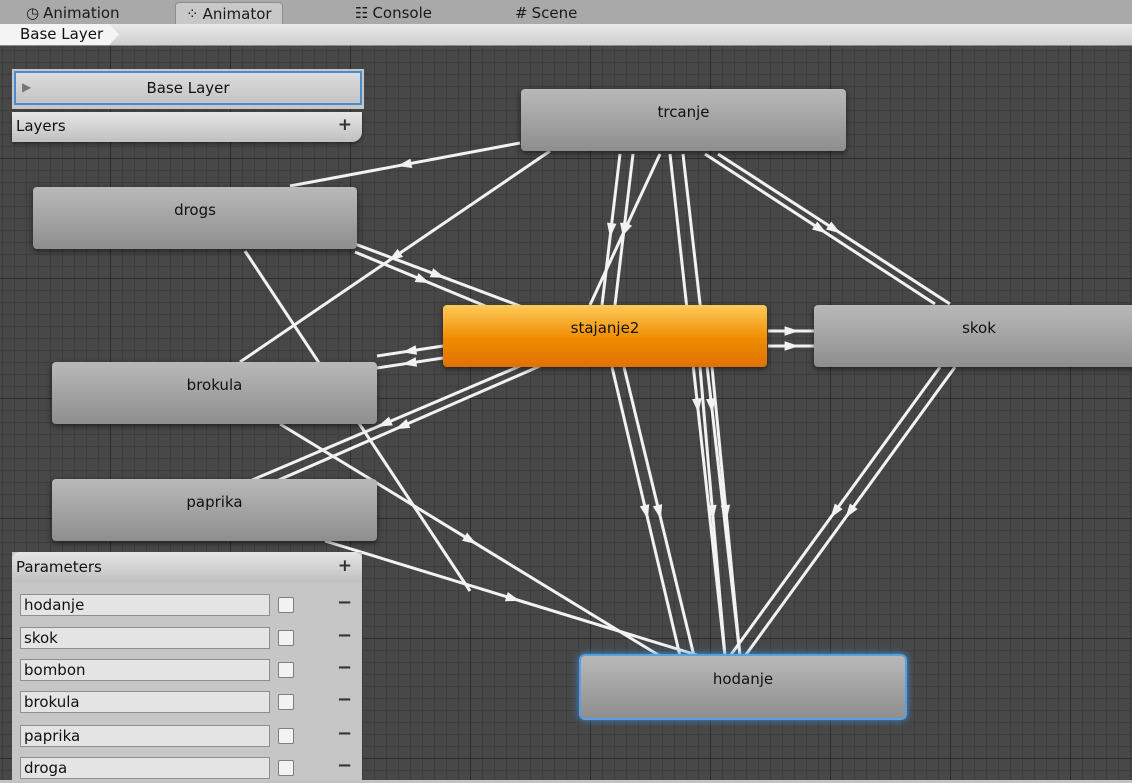  What do you see at coordinates (145, 736) in the screenshot?
I see `parameter-name-field: paprika` at bounding box center [145, 736].